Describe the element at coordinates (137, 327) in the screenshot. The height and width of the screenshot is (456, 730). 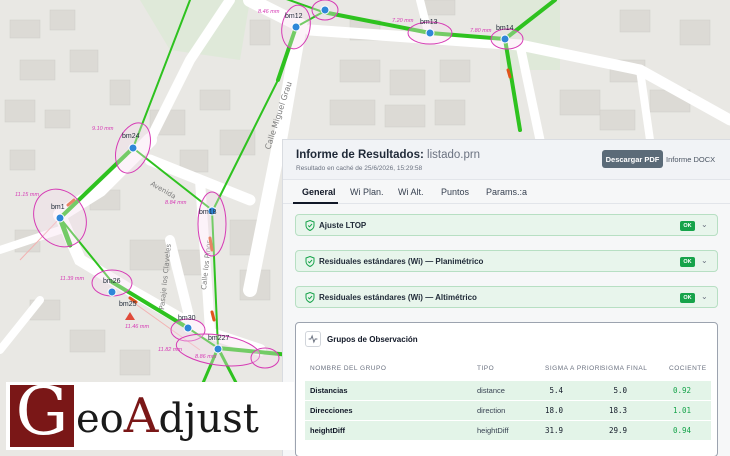
I see `ellipse-label-bm25: 11.46 mm` at that location.